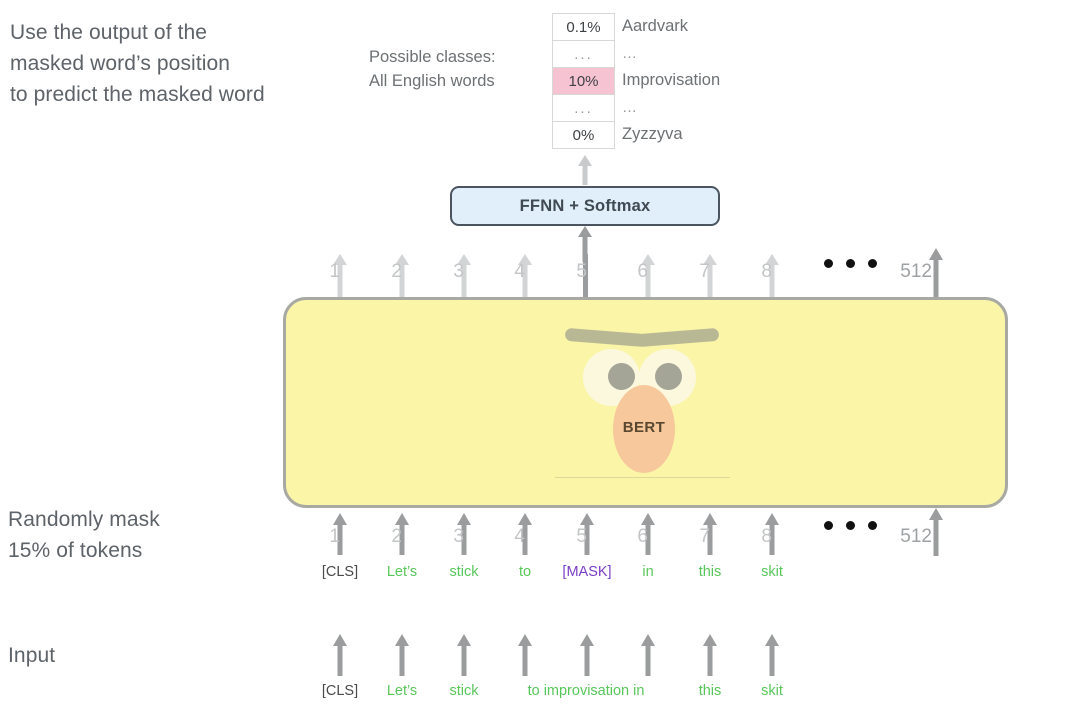 The image size is (1080, 710). Describe the element at coordinates (519, 536) in the screenshot. I see `position-index-mask-4: 4` at that location.